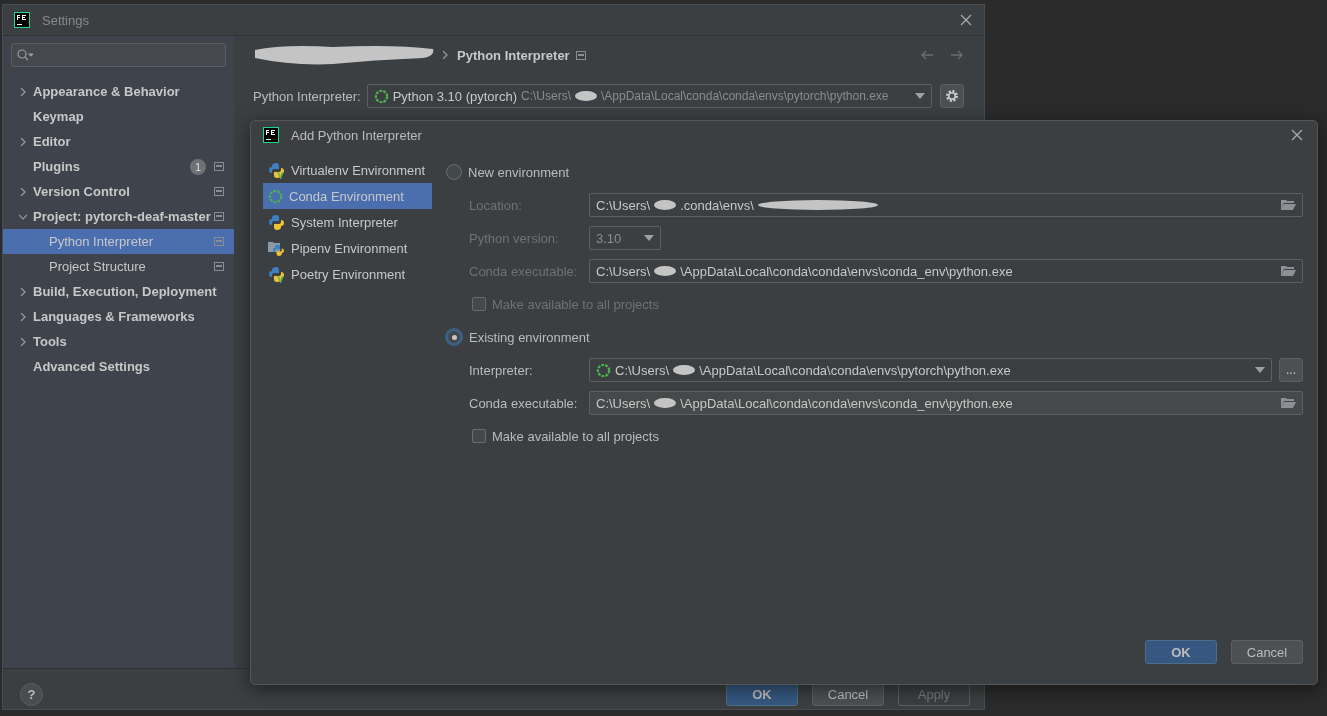 This screenshot has height=716, width=1327. What do you see at coordinates (529, 337) in the screenshot?
I see `option-label: Existing environment` at bounding box center [529, 337].